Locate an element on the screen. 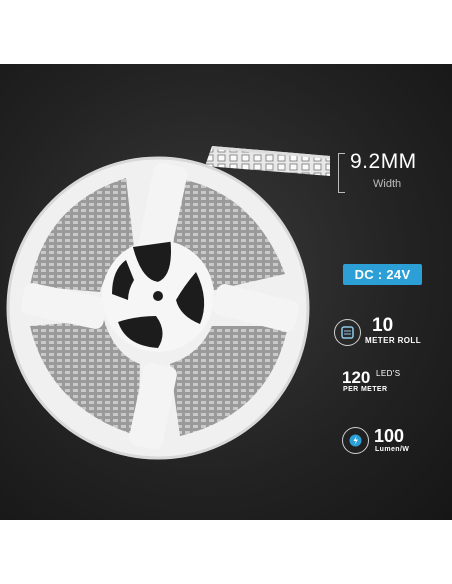  lumen-label: Lumen/W is located at coordinates (392, 449).